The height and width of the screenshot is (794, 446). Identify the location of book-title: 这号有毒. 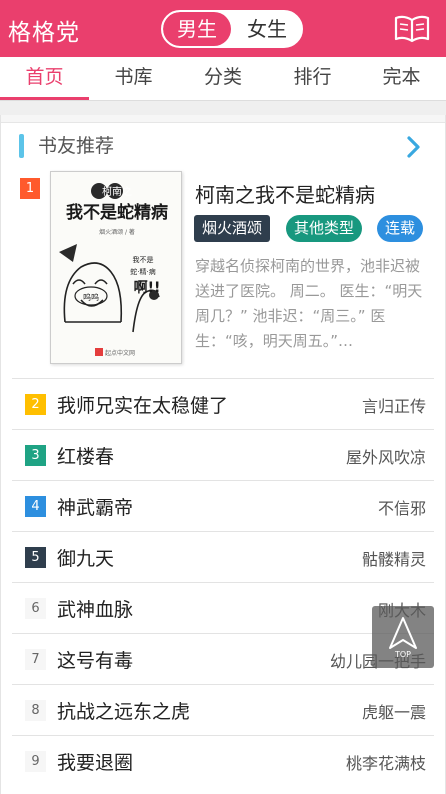
(95, 659).